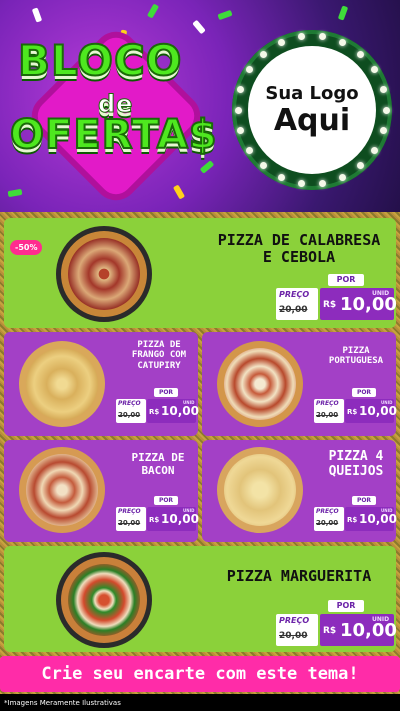 This screenshot has height=711, width=400. Describe the element at coordinates (159, 365) in the screenshot. I see `product-name-line-3: CATUPIRY` at that location.